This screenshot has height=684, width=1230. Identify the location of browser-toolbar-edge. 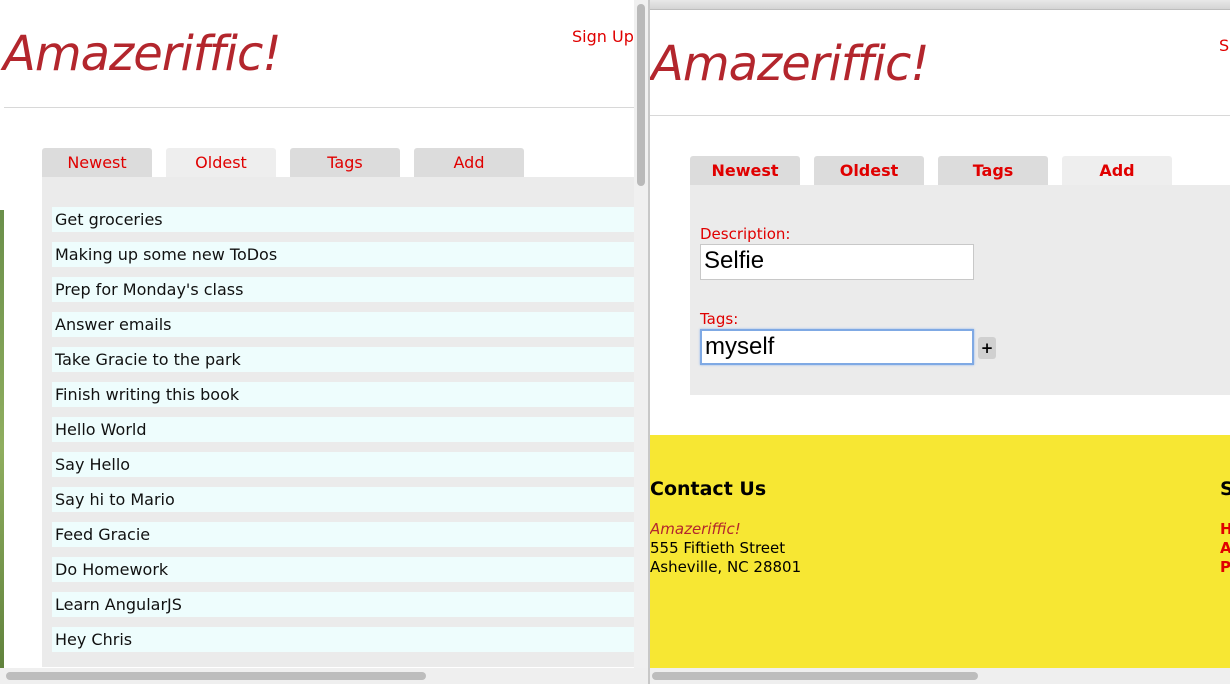
(940, 5).